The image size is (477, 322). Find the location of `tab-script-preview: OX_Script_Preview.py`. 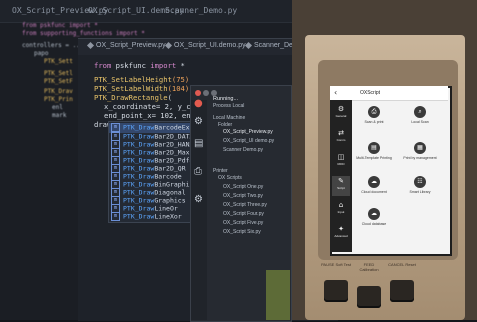

tab-script-preview: OX_Script_Preview.py is located at coordinates (126, 45).